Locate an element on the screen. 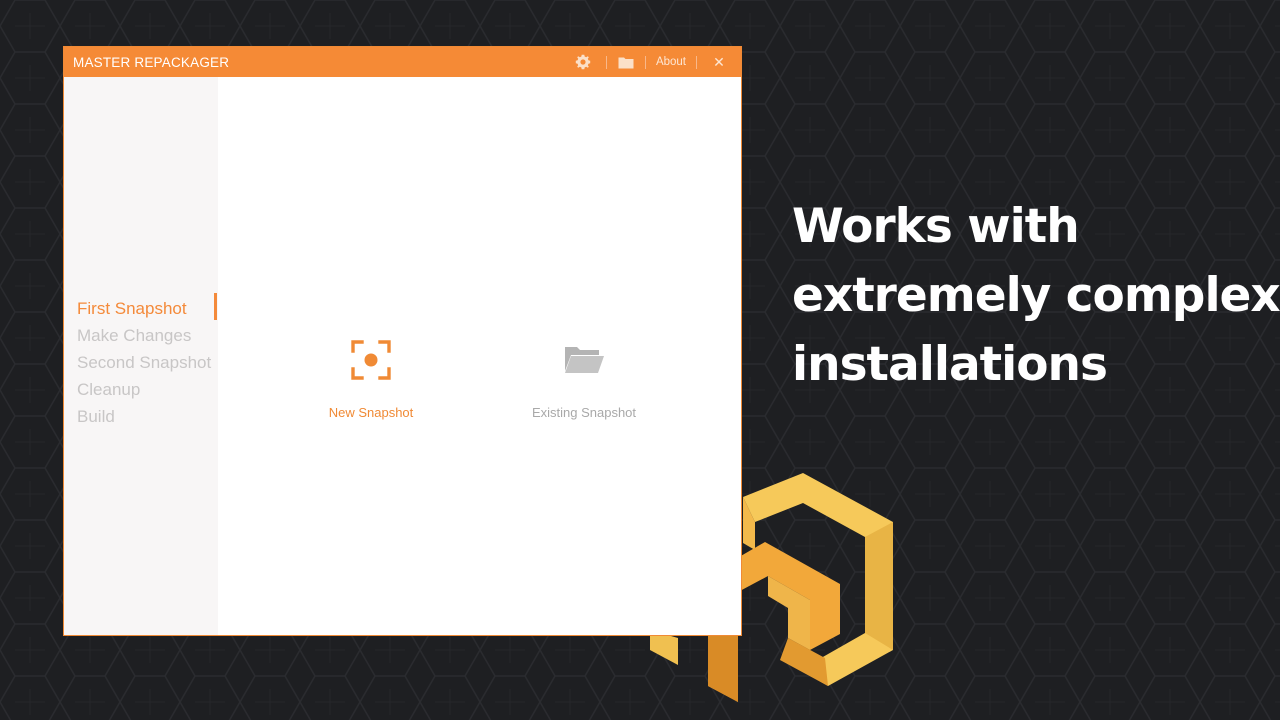 This screenshot has width=1280, height=720. app-title: MASTER REPACKAGER is located at coordinates (151, 62).